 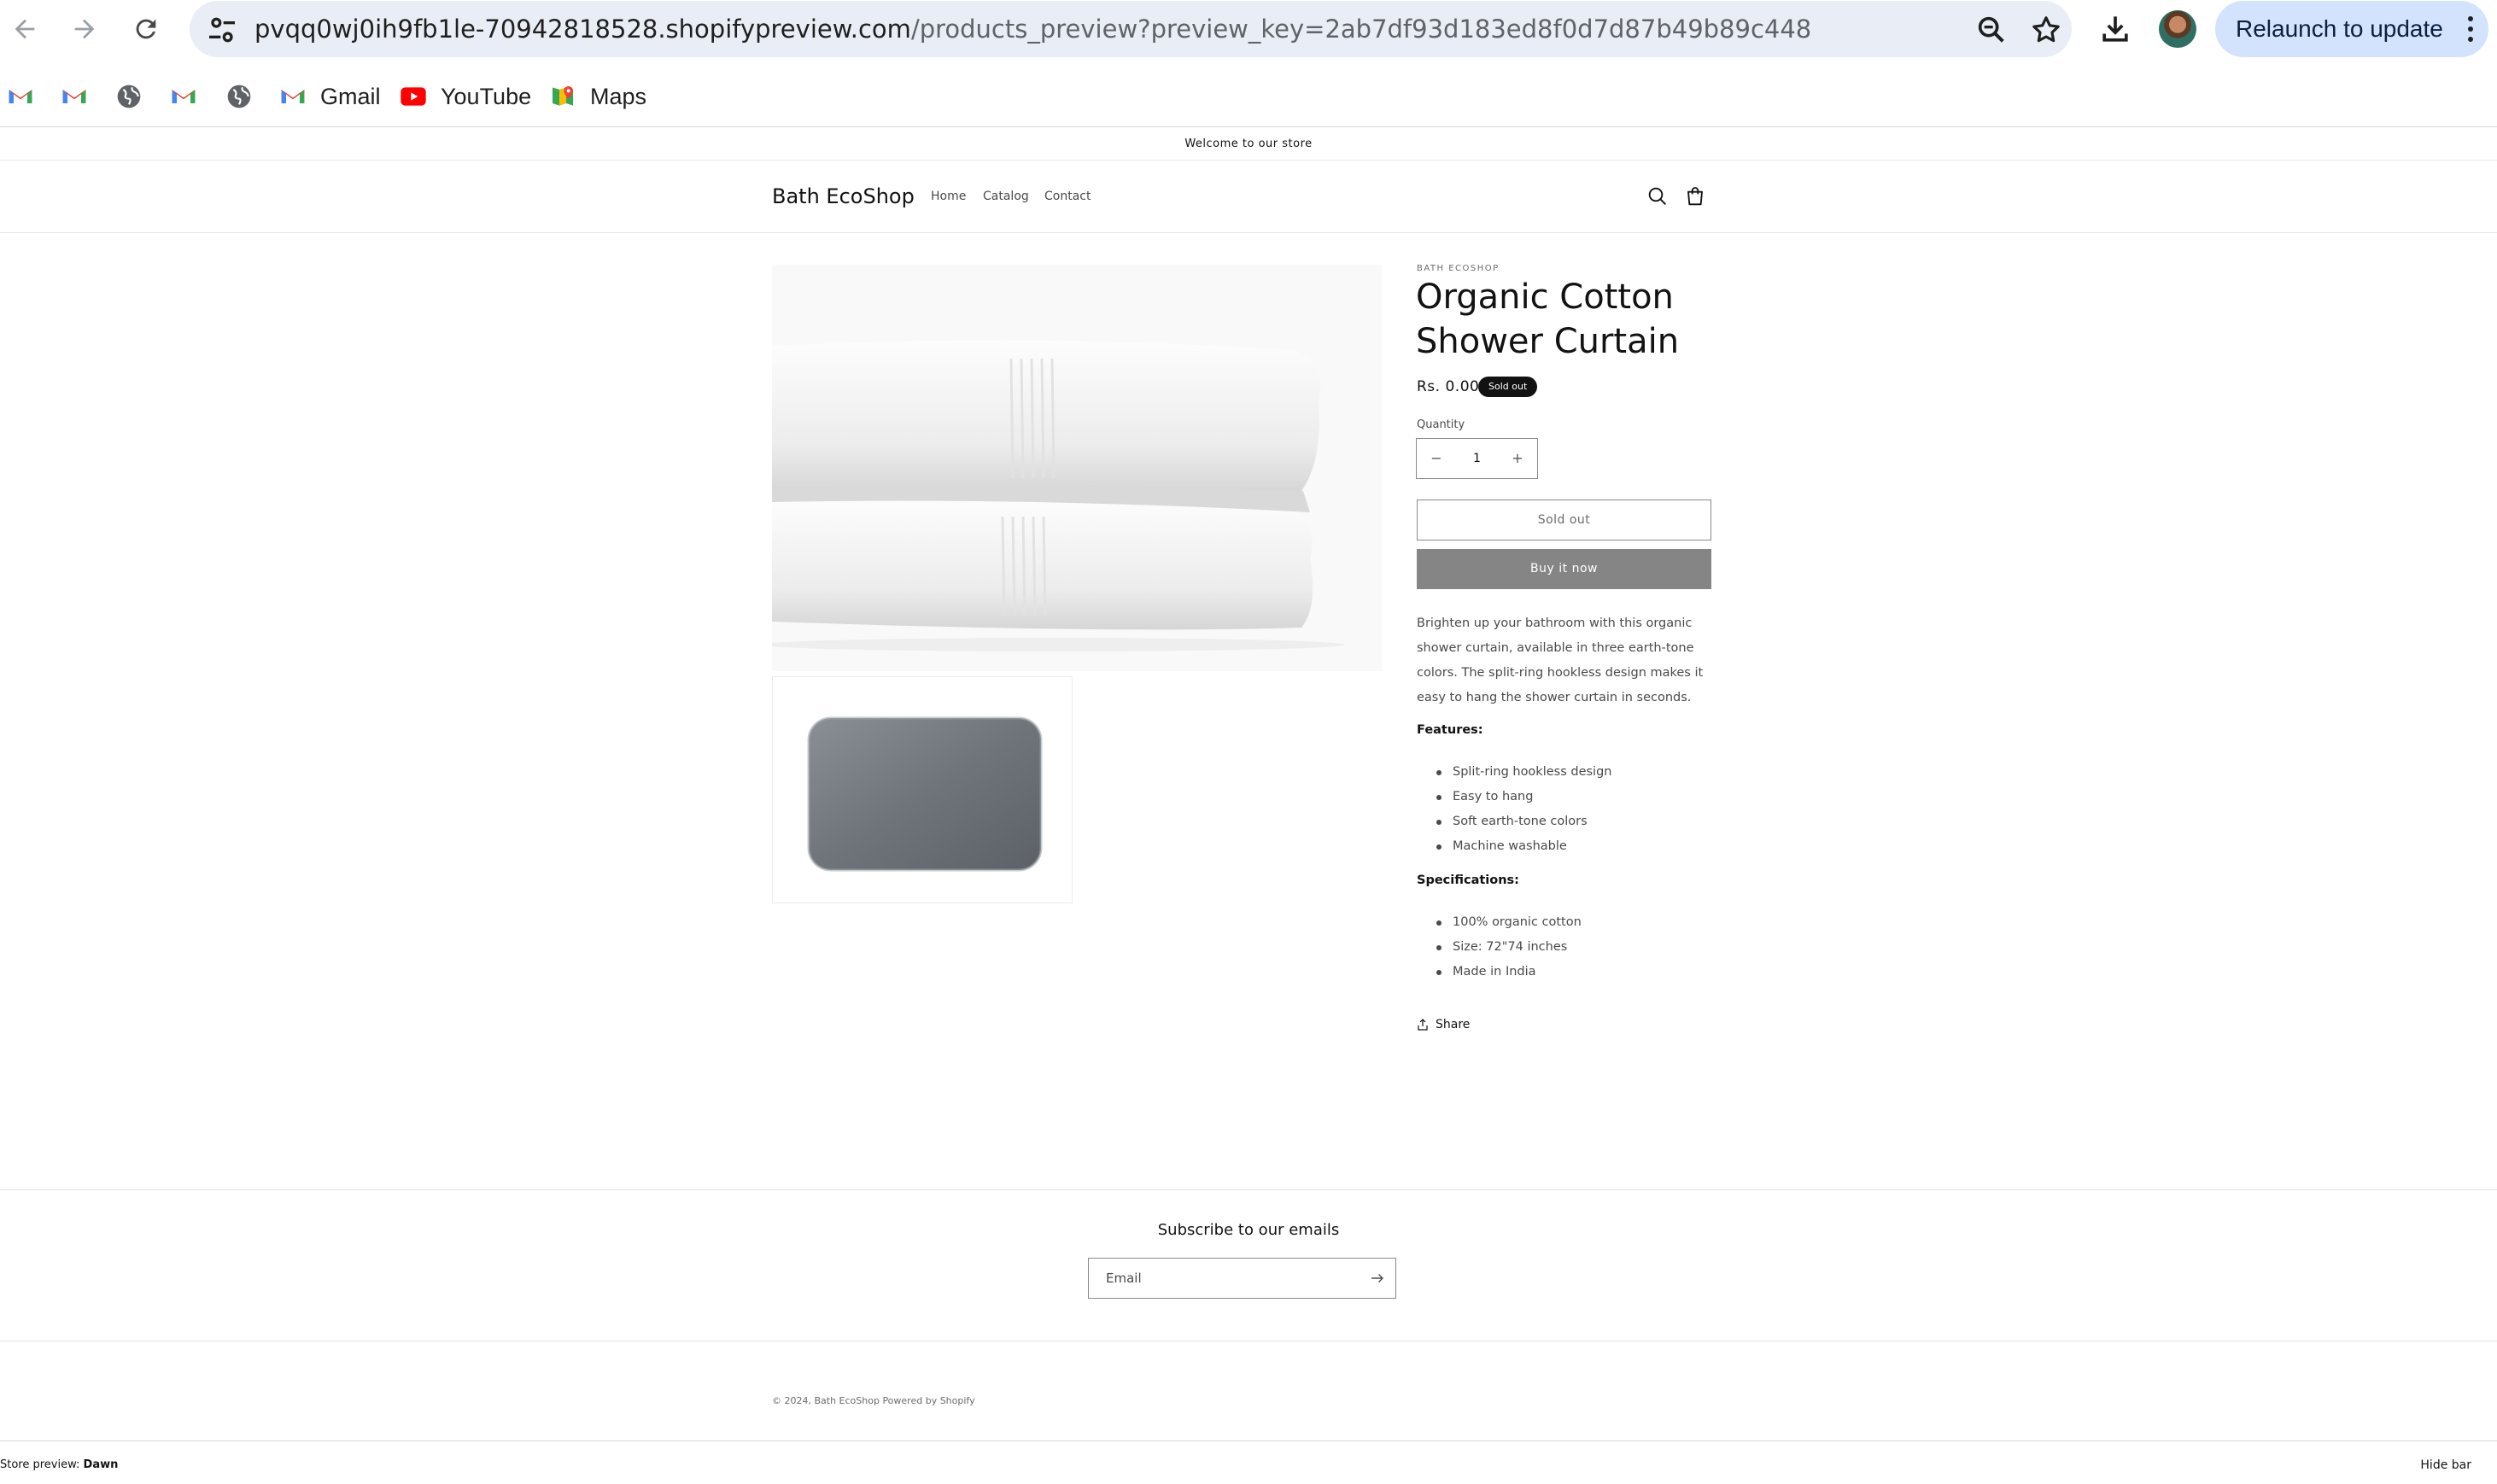 I want to click on bookmark-gmail: Gmail, so click(x=330, y=96).